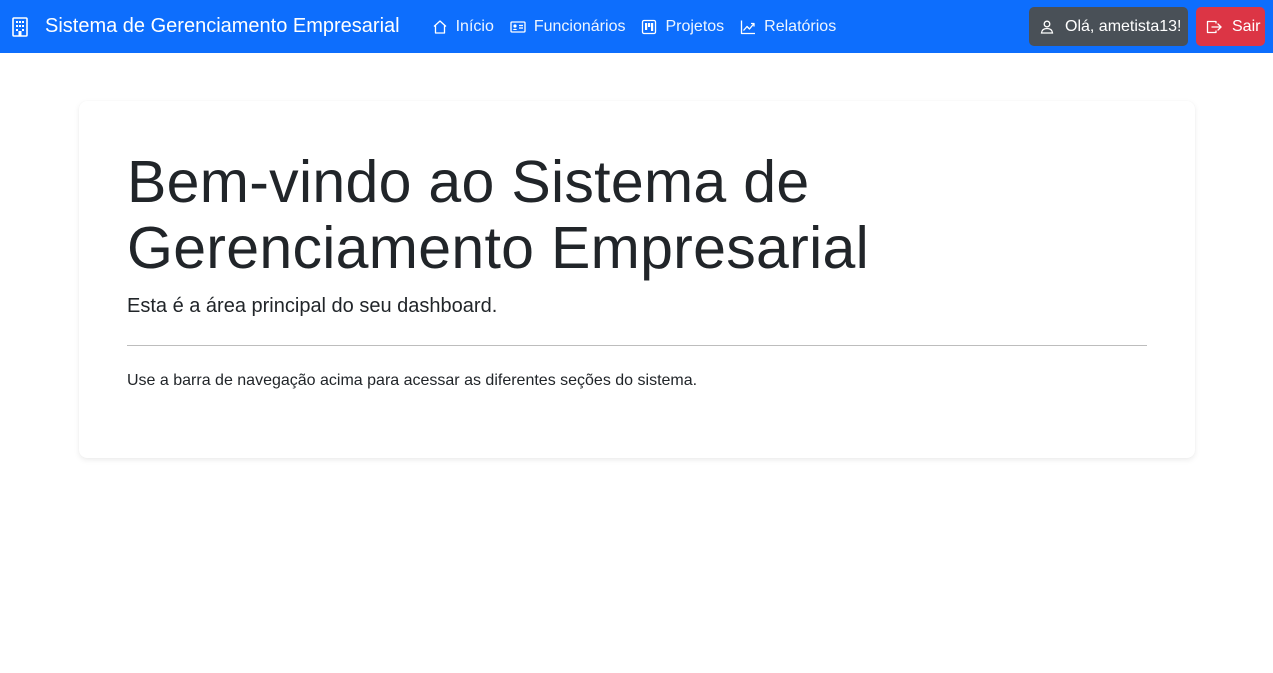 Image resolution: width=1273 pixels, height=673 pixels. What do you see at coordinates (695, 26) in the screenshot?
I see `nav-item-label: Projetos` at bounding box center [695, 26].